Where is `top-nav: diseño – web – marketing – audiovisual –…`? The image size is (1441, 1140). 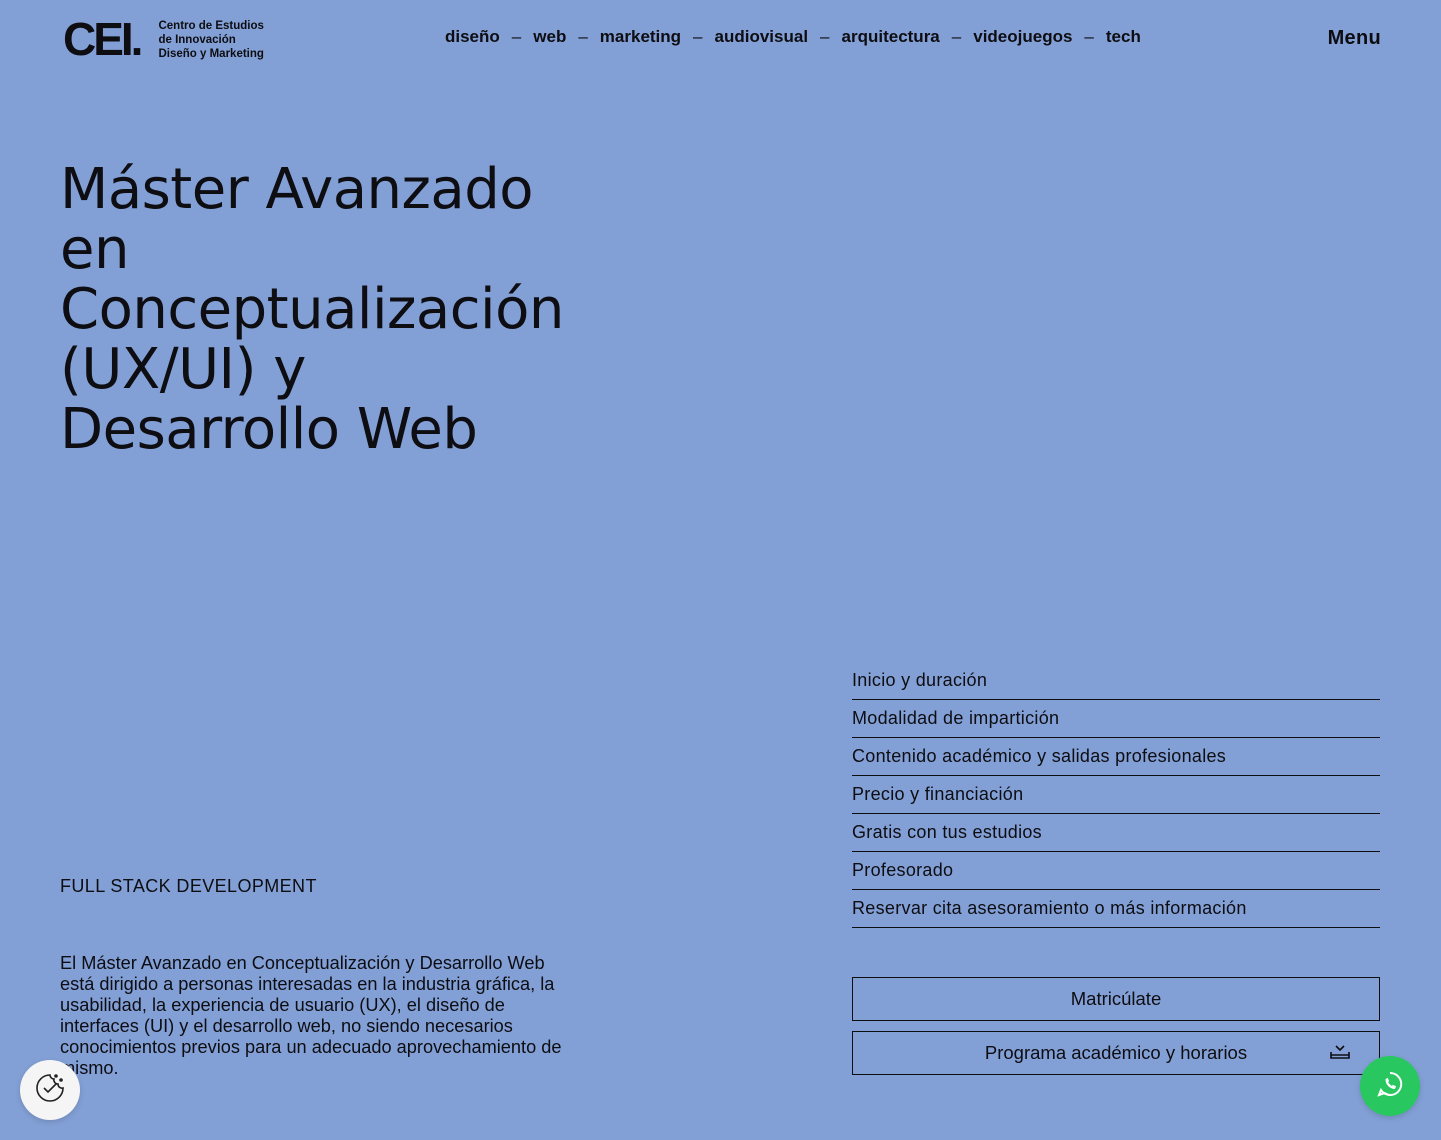 top-nav: diseño – web – marketing – audiovisual –… is located at coordinates (793, 37).